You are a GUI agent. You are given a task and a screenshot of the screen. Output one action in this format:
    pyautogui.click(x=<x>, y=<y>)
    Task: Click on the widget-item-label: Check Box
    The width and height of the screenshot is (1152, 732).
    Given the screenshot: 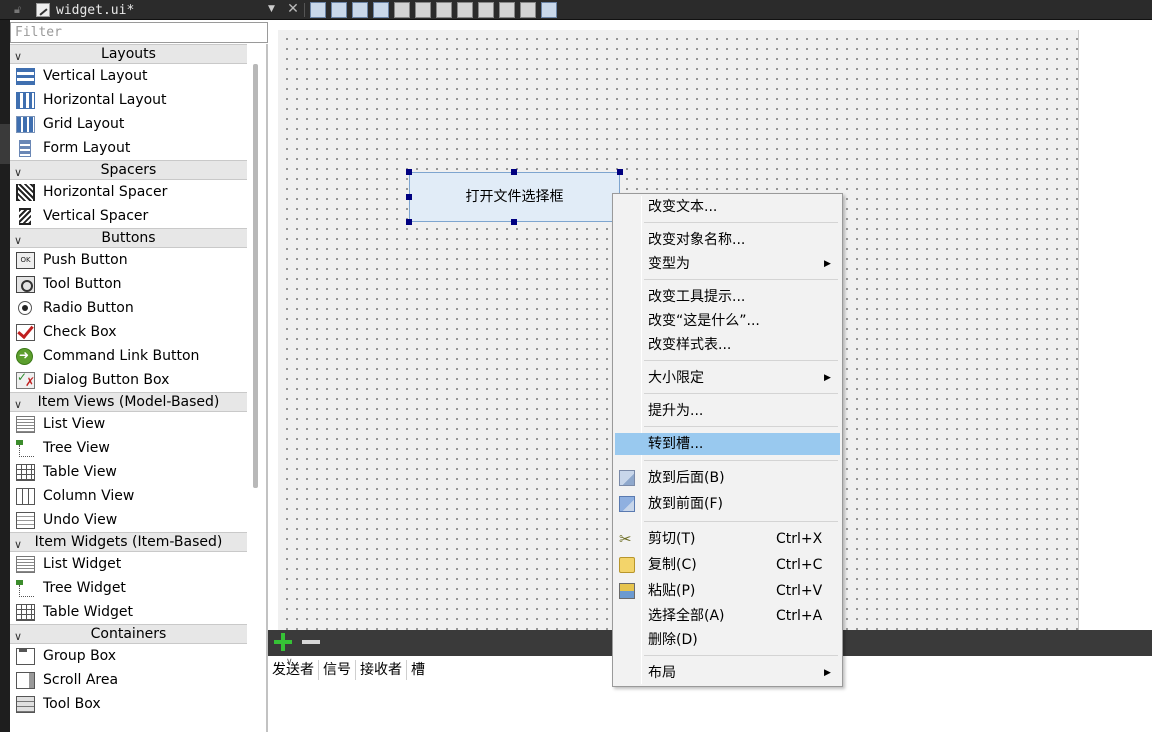 What is the action you would take?
    pyautogui.click(x=80, y=332)
    